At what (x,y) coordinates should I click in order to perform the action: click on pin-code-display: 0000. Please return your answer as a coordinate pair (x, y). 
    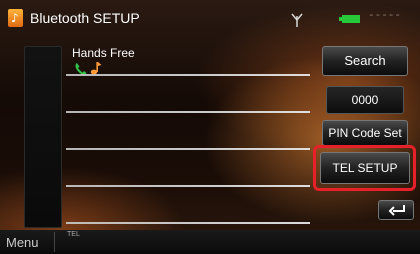
    Looking at the image, I should click on (365, 100).